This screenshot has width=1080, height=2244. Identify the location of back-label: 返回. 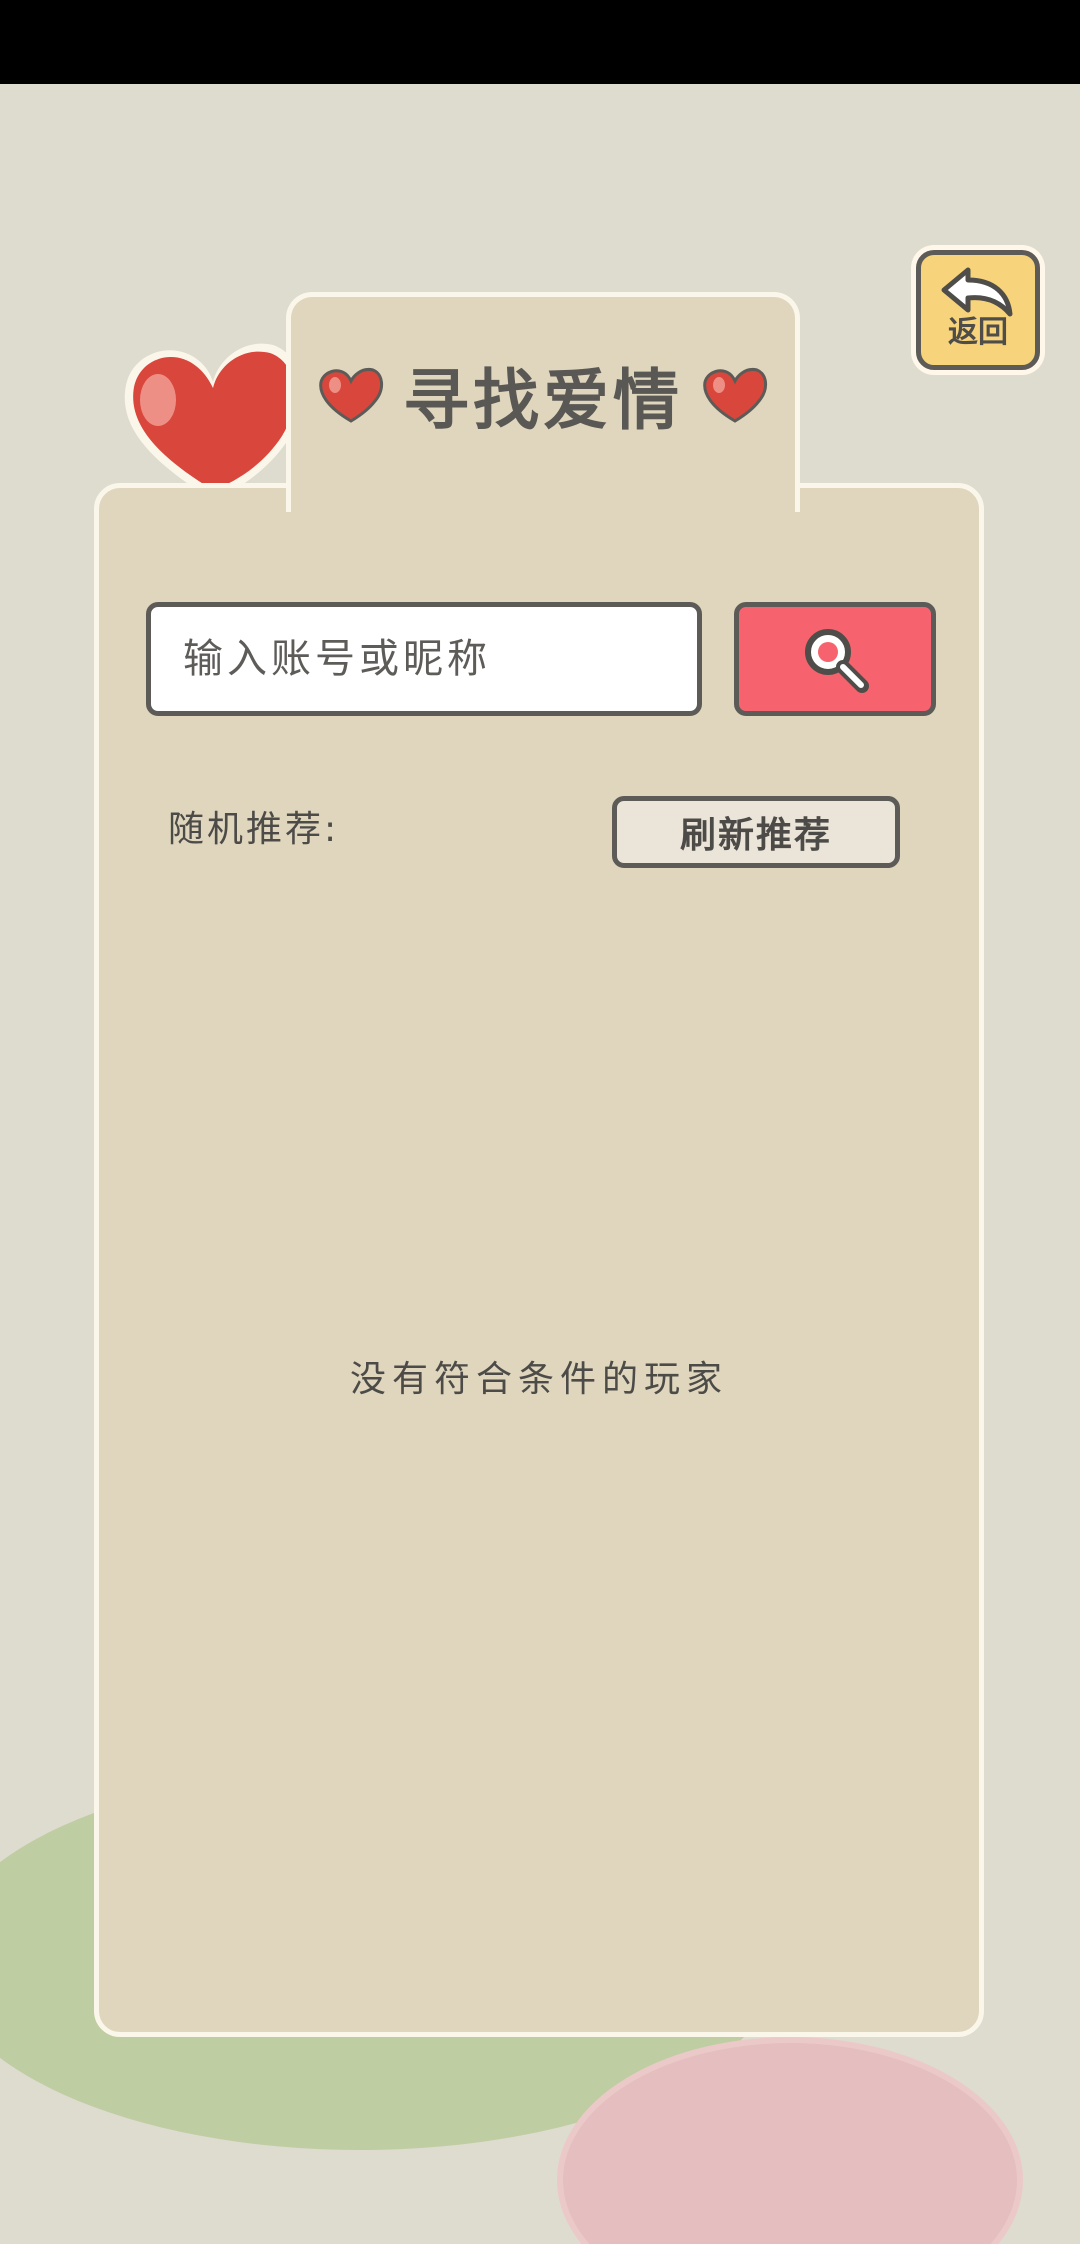
(978, 332).